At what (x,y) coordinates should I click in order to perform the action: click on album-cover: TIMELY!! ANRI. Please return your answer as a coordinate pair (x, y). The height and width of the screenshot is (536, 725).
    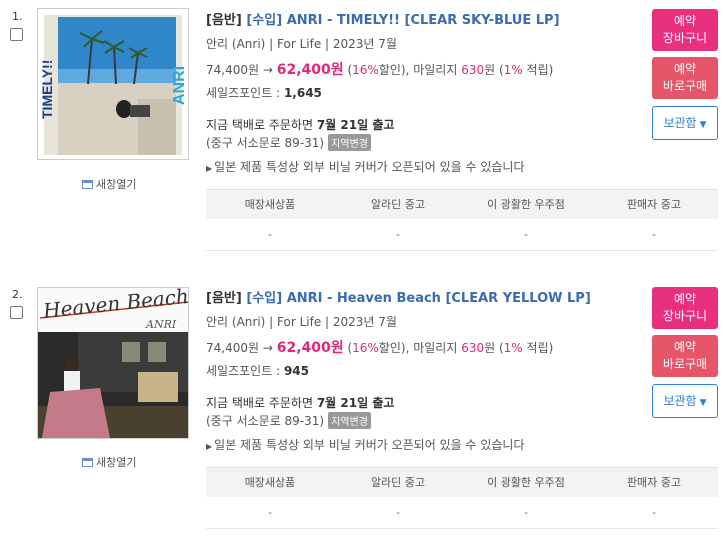
    Looking at the image, I should click on (113, 84).